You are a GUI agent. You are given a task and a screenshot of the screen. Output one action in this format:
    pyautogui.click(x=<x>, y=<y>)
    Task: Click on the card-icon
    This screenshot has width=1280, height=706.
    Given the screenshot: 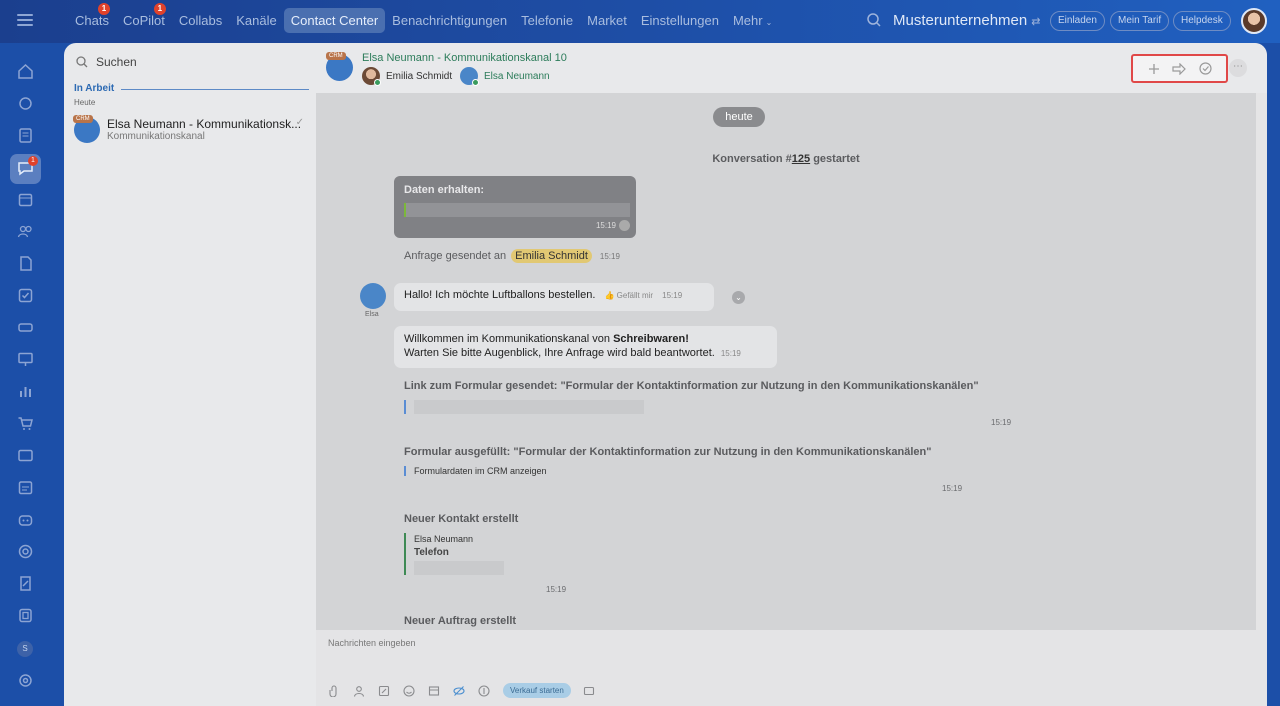 What is the action you would take?
    pyautogui.click(x=25, y=455)
    